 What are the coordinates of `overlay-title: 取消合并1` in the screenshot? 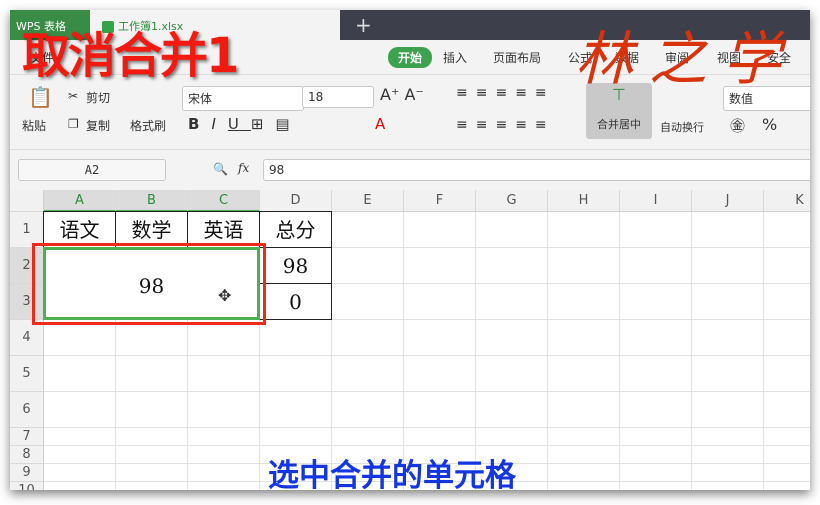 It's located at (130, 56).